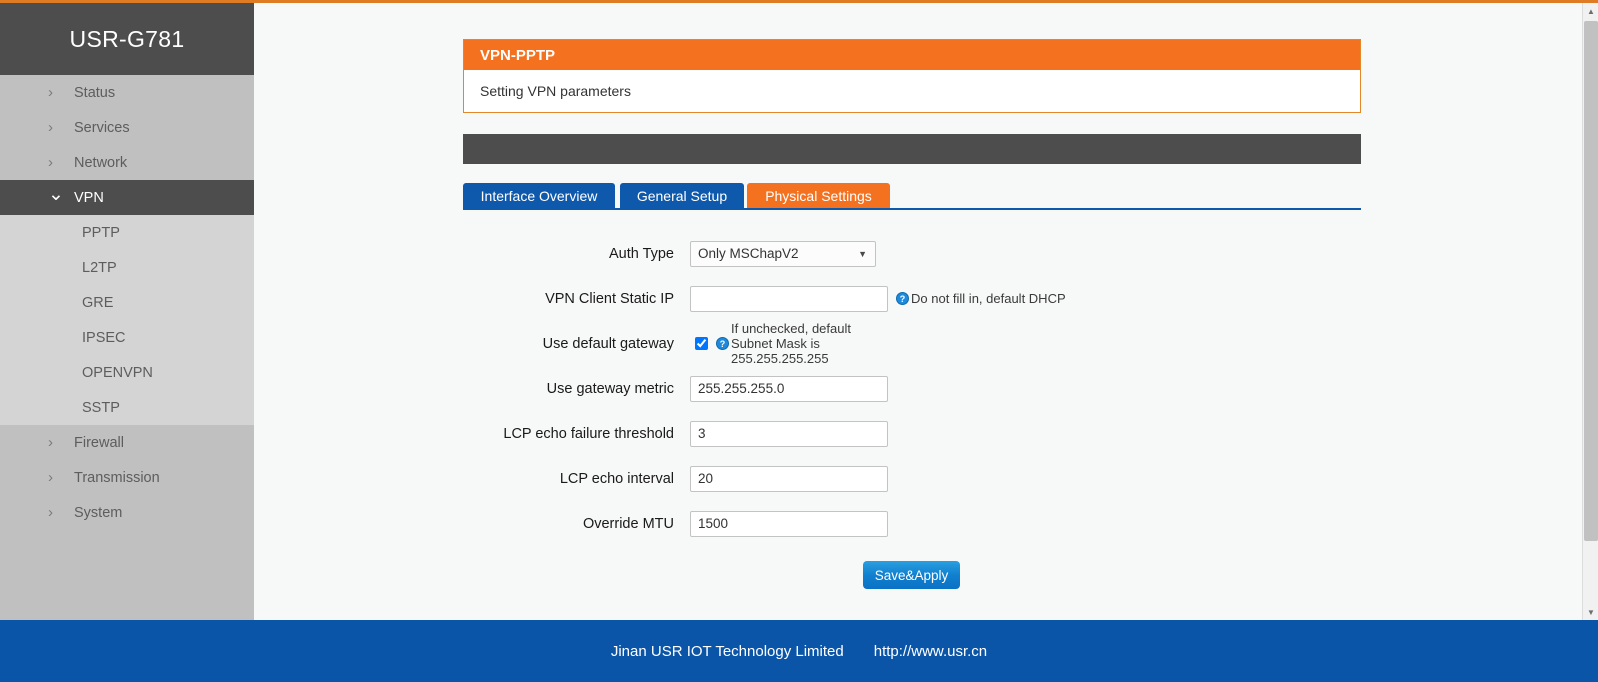 The width and height of the screenshot is (1598, 682). I want to click on label-use-default-gateway: Use default gateway, so click(608, 343).